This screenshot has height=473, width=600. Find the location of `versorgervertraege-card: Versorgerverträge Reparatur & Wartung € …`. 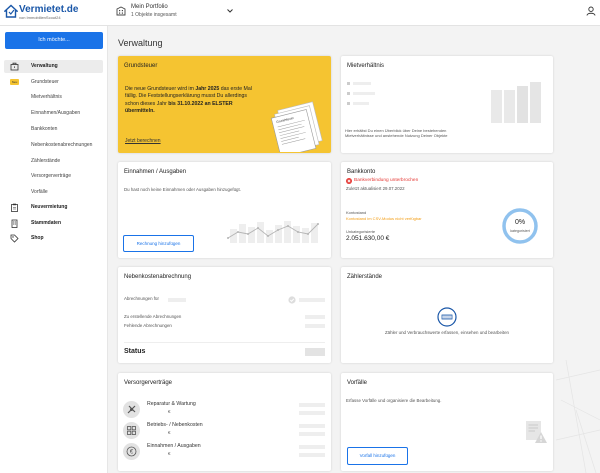

versorgervertraege-card: Versorgerverträge Reparatur & Wartung € … is located at coordinates (224, 422).